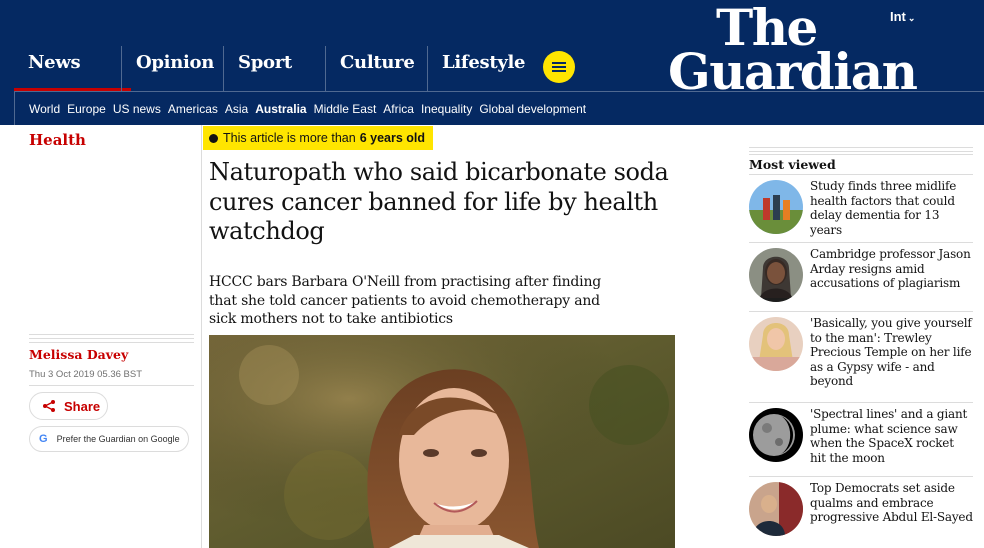 This screenshot has width=984, height=548. I want to click on share-label: Share, so click(82, 406).